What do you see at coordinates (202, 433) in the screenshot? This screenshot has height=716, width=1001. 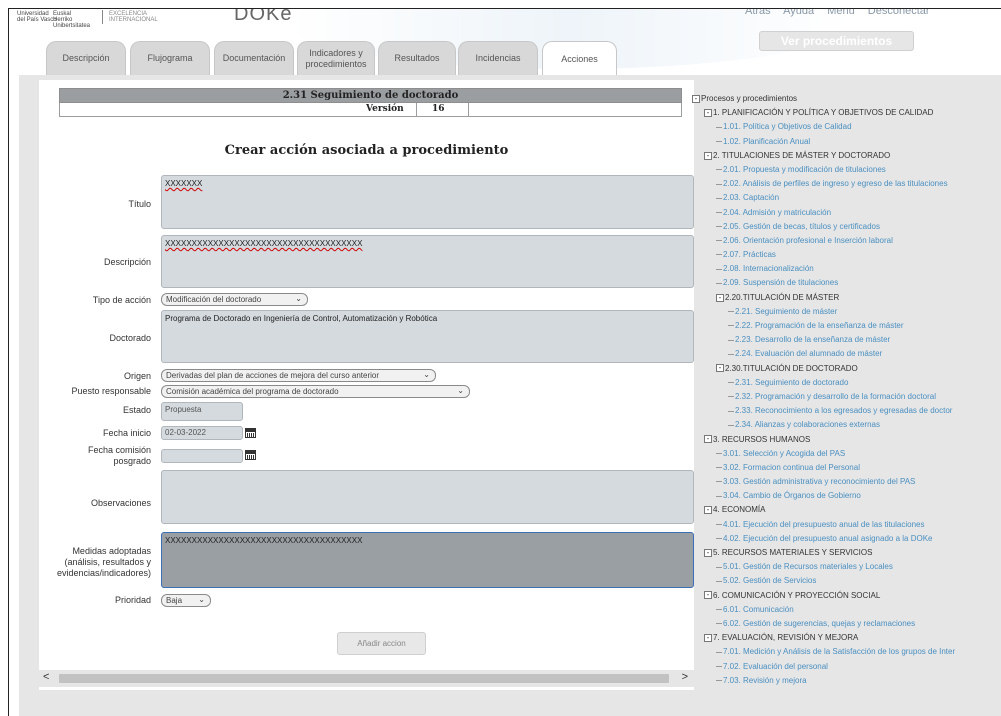 I see `fecha-inicio-field: 02-03-2022` at bounding box center [202, 433].